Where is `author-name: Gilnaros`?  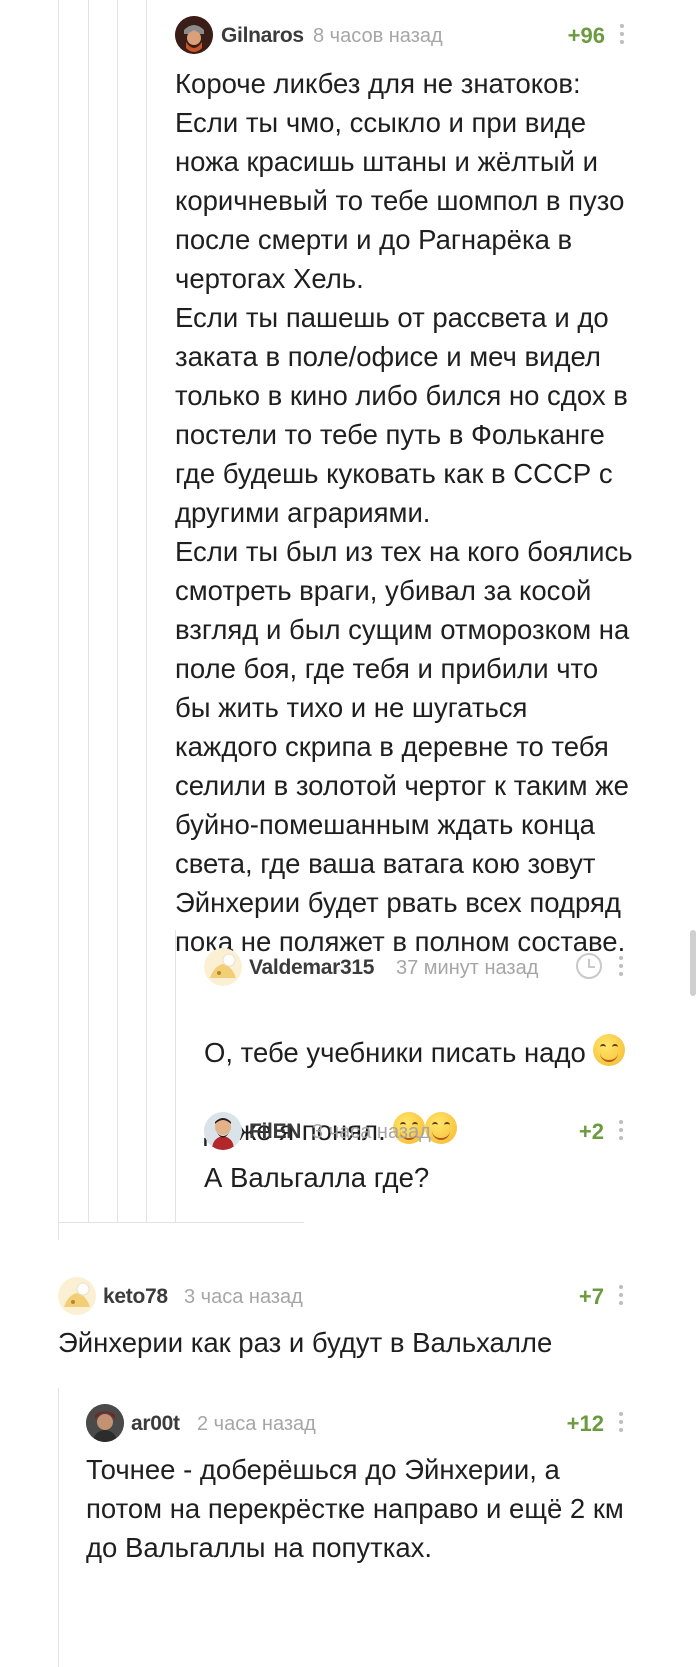
author-name: Gilnaros is located at coordinates (262, 36).